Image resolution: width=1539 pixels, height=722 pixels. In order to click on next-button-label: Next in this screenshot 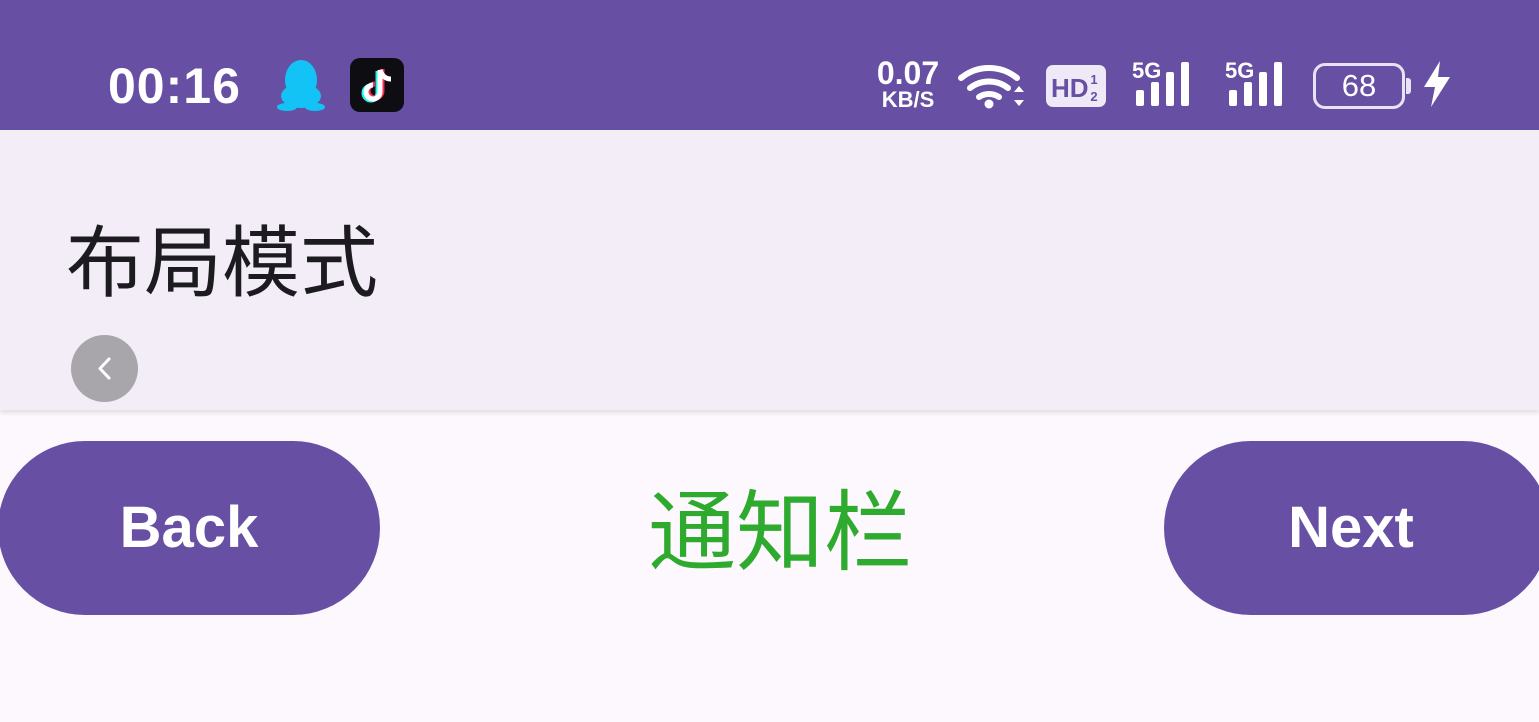, I will do `click(1351, 527)`.